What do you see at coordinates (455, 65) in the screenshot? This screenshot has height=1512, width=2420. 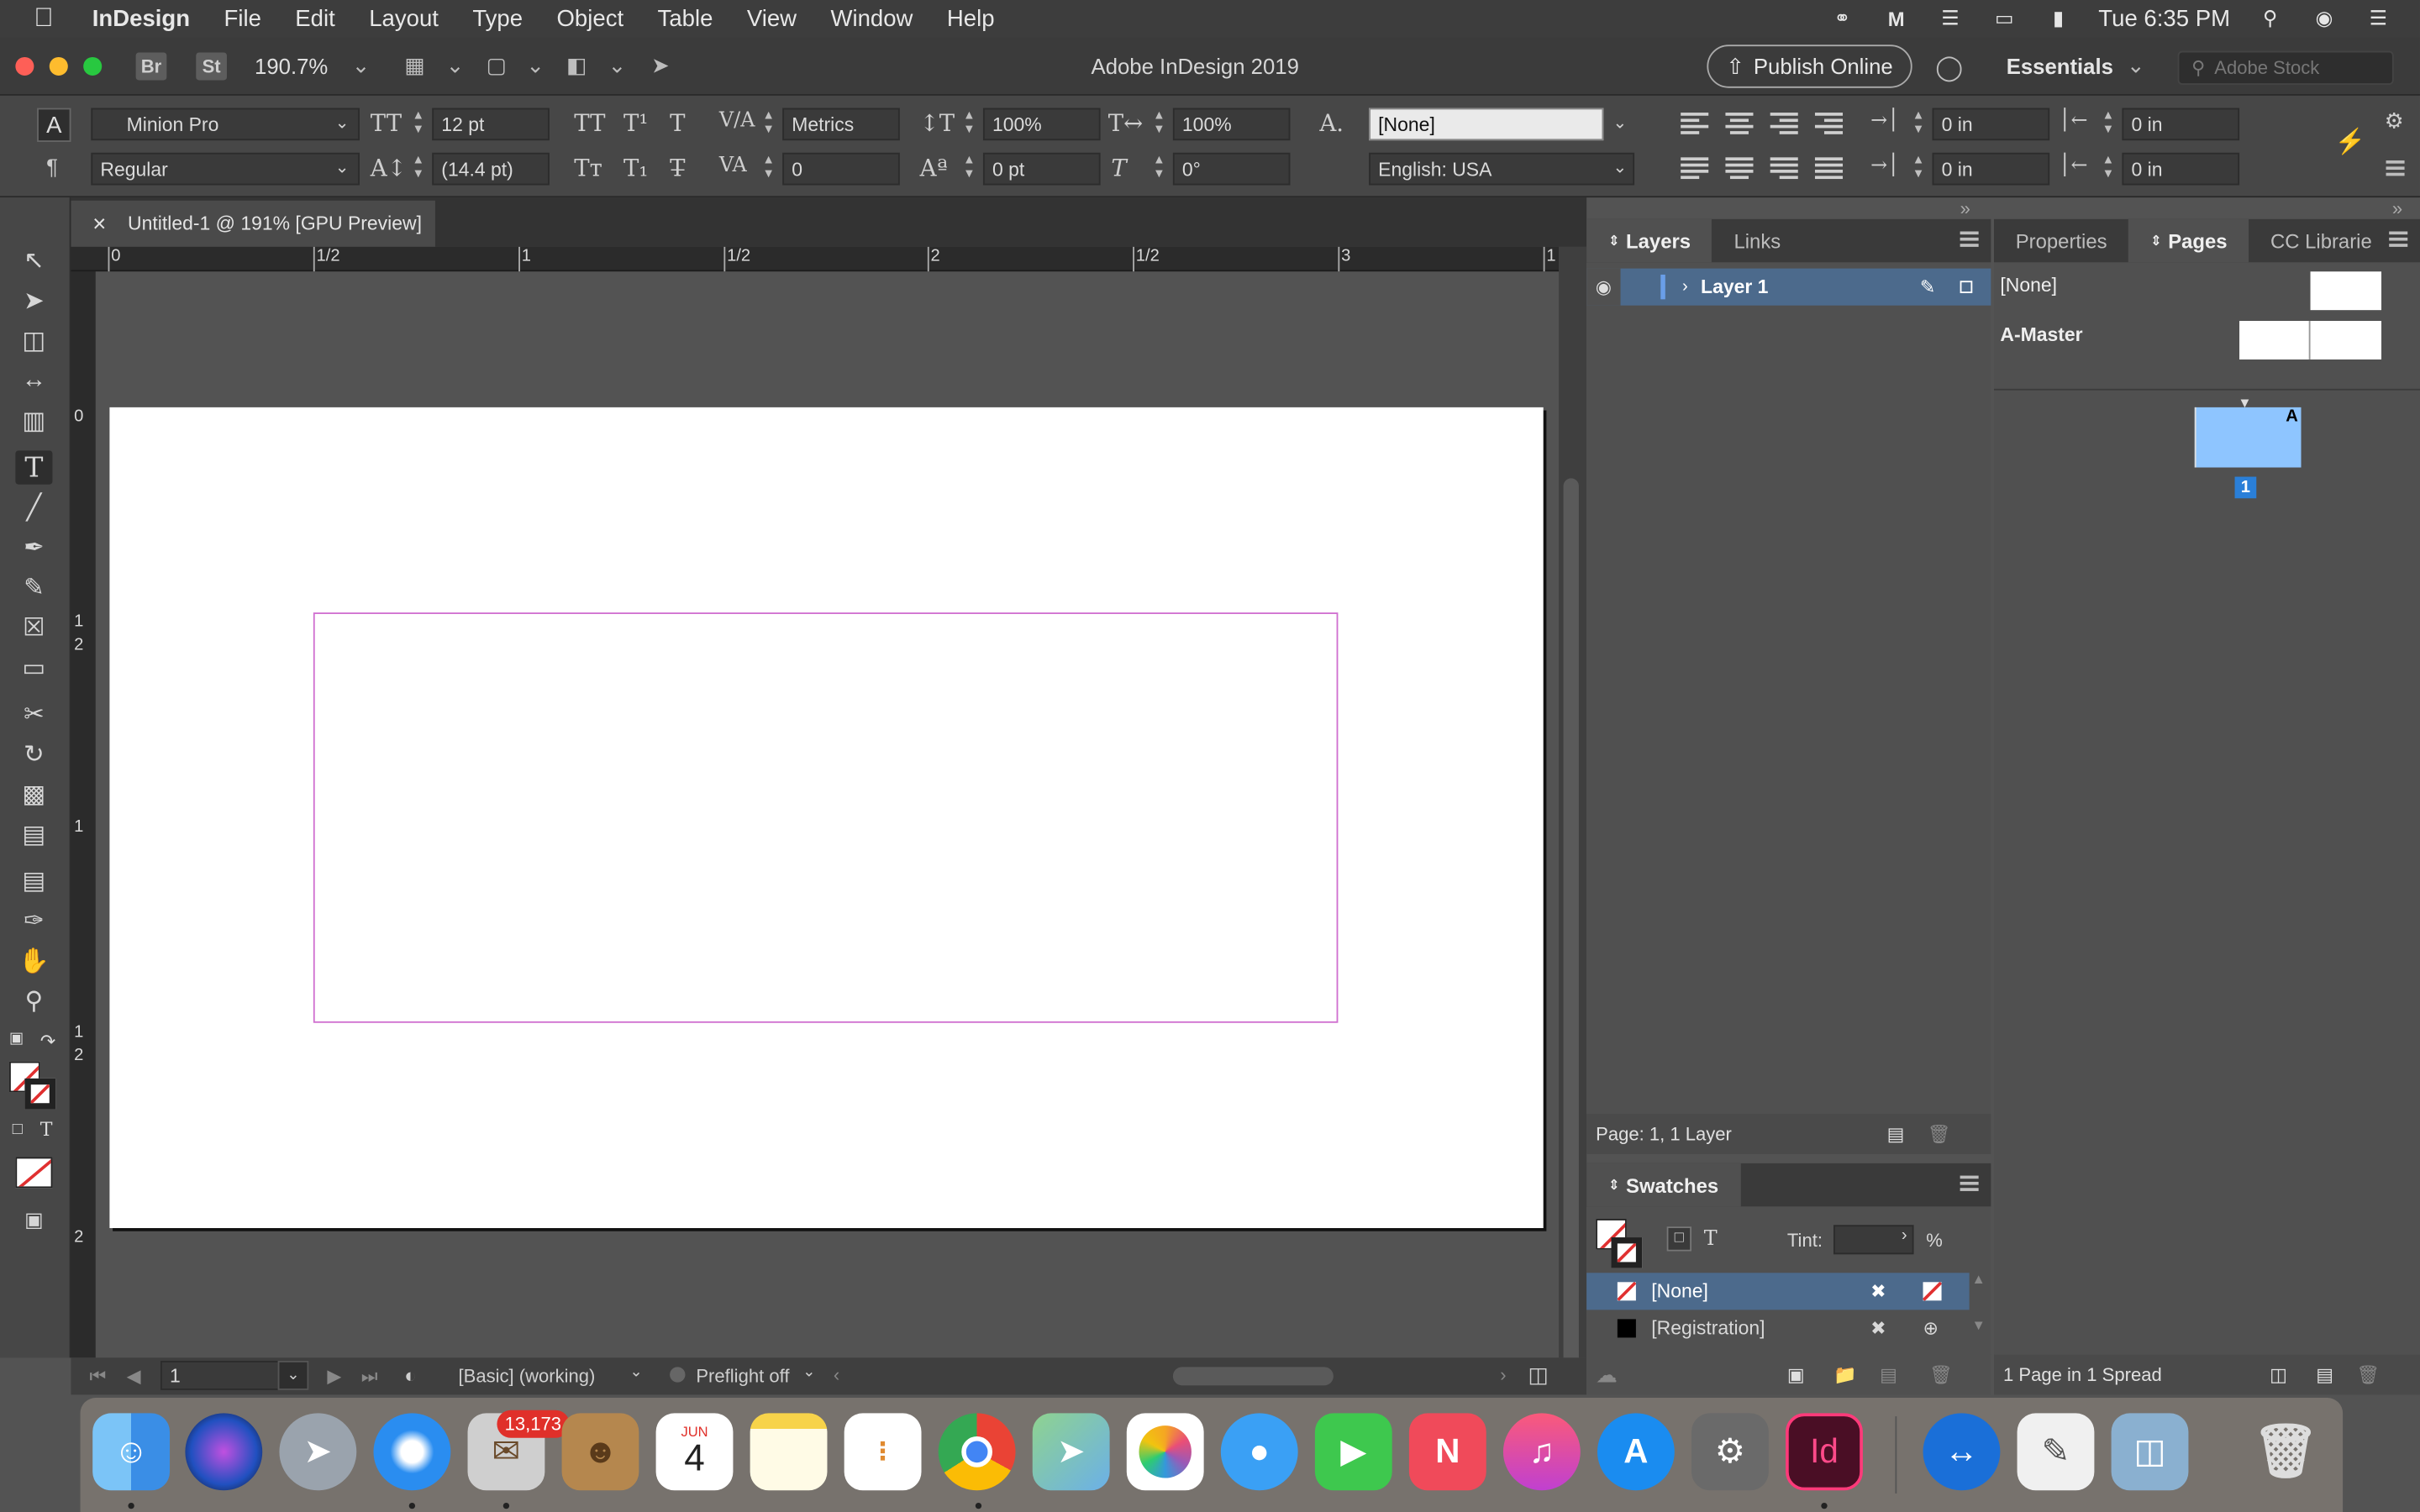 I see `view-options-chevron-icon: ⌄` at bounding box center [455, 65].